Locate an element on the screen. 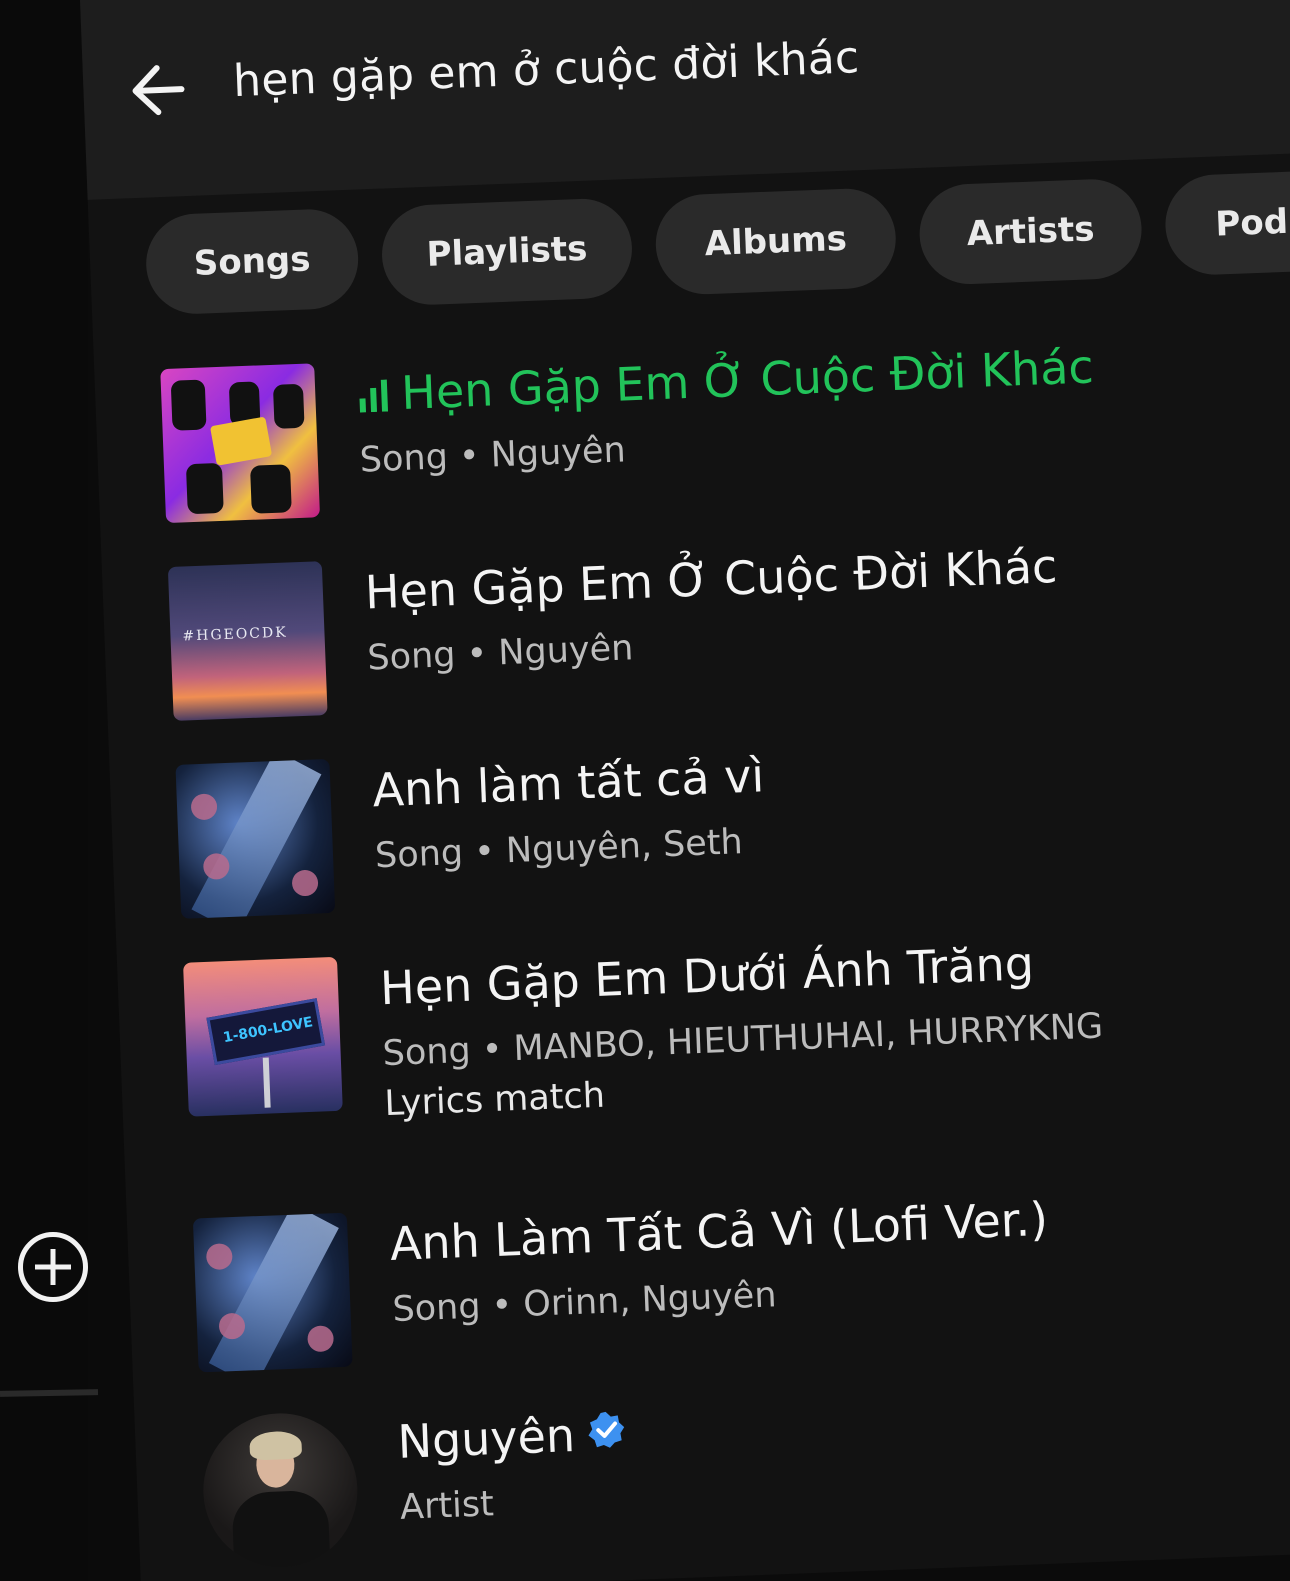 The width and height of the screenshot is (1290, 1581). result-title: Anh Làm Tất Cả Vì (Lofi Ver.) is located at coordinates (718, 1231).